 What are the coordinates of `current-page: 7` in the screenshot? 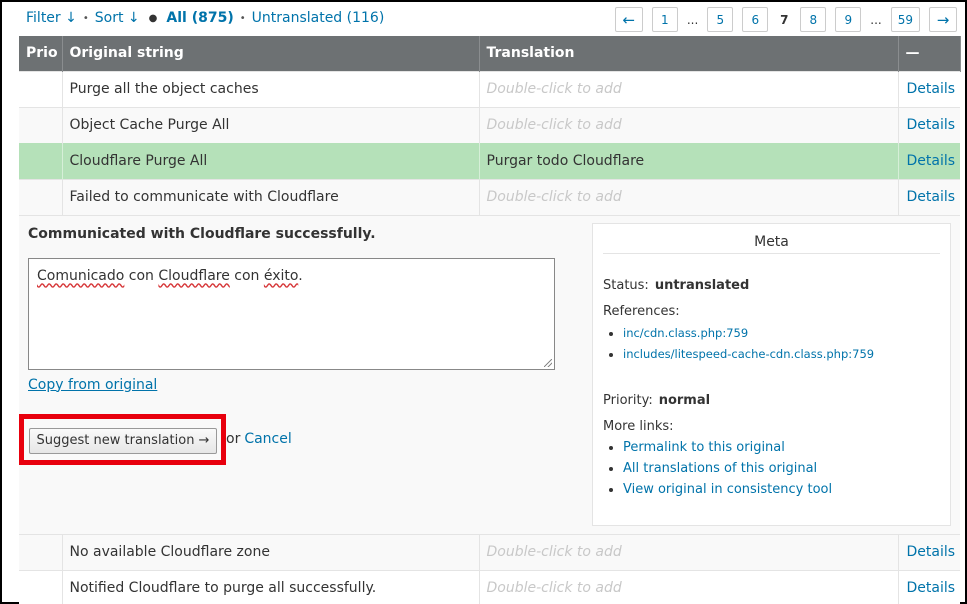 It's located at (784, 19).